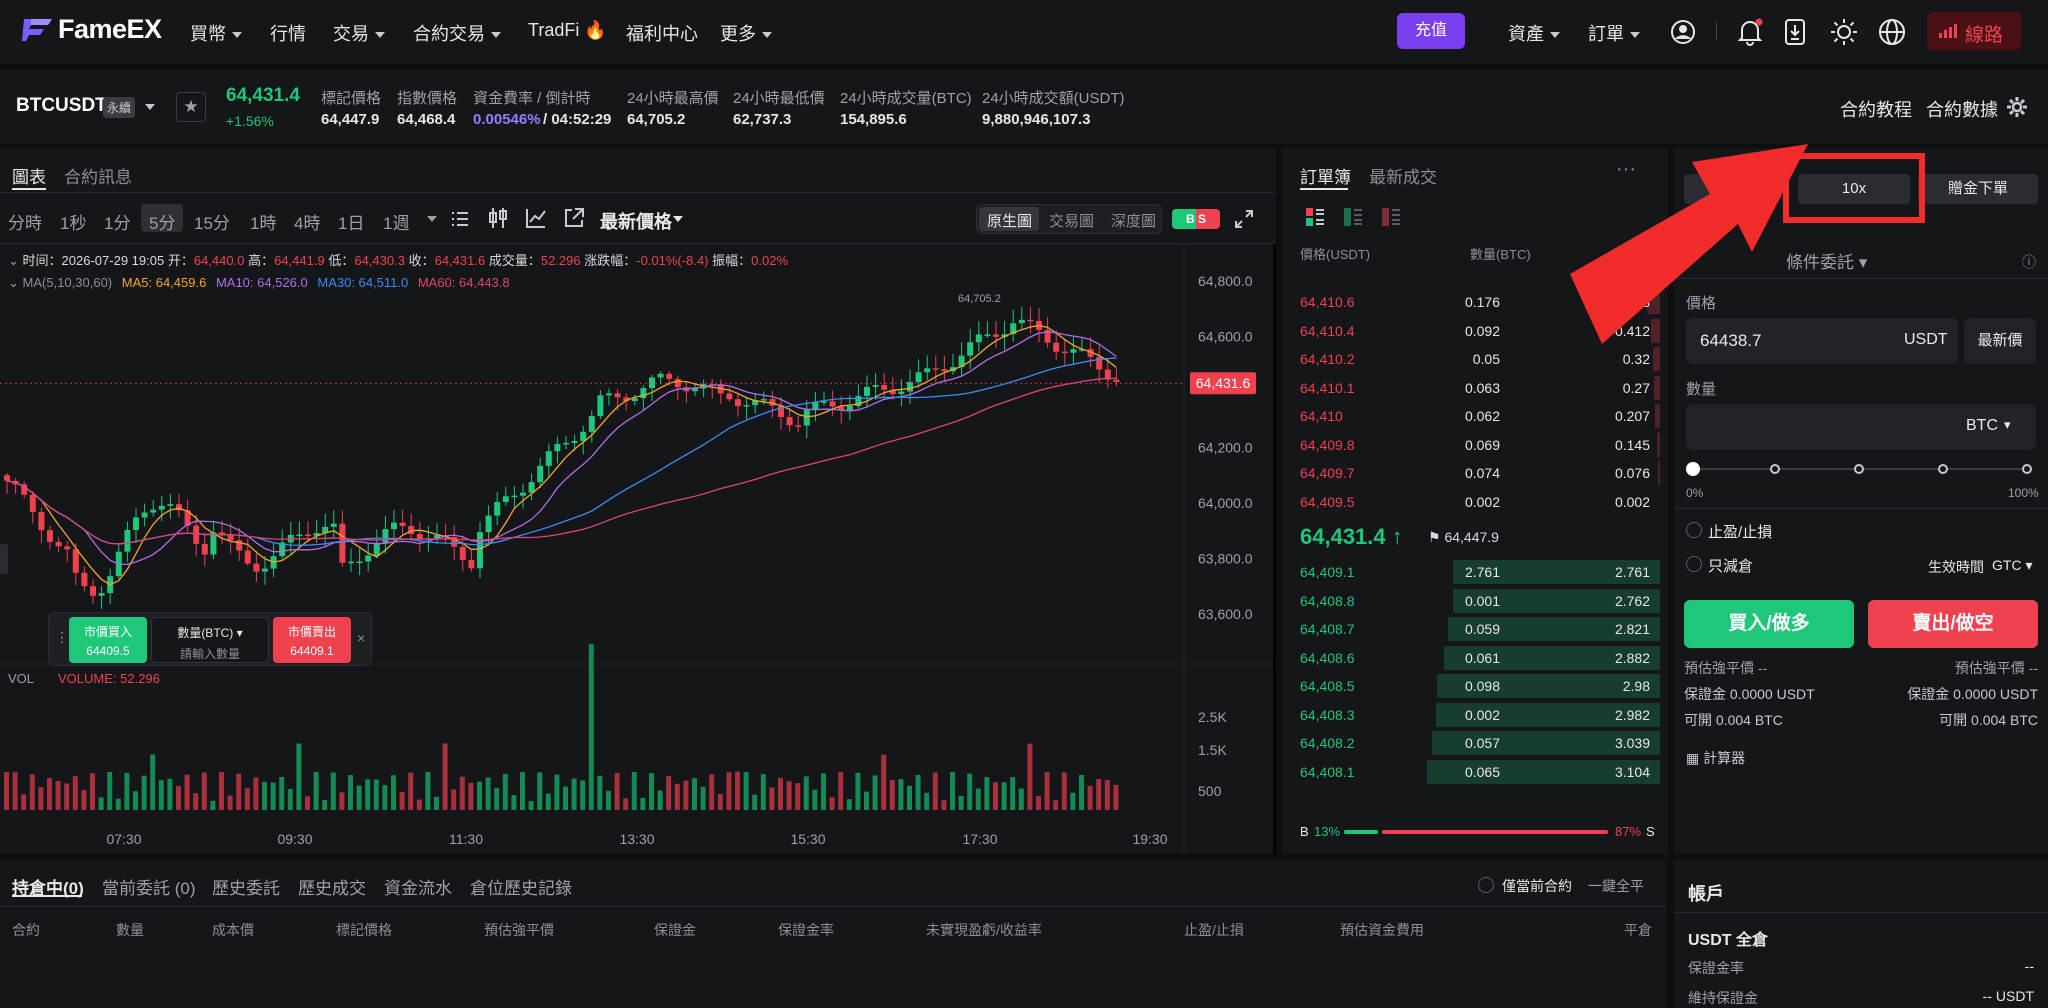  Describe the element at coordinates (2007, 425) in the screenshot. I see `chevron-down-icon: ▾` at that location.